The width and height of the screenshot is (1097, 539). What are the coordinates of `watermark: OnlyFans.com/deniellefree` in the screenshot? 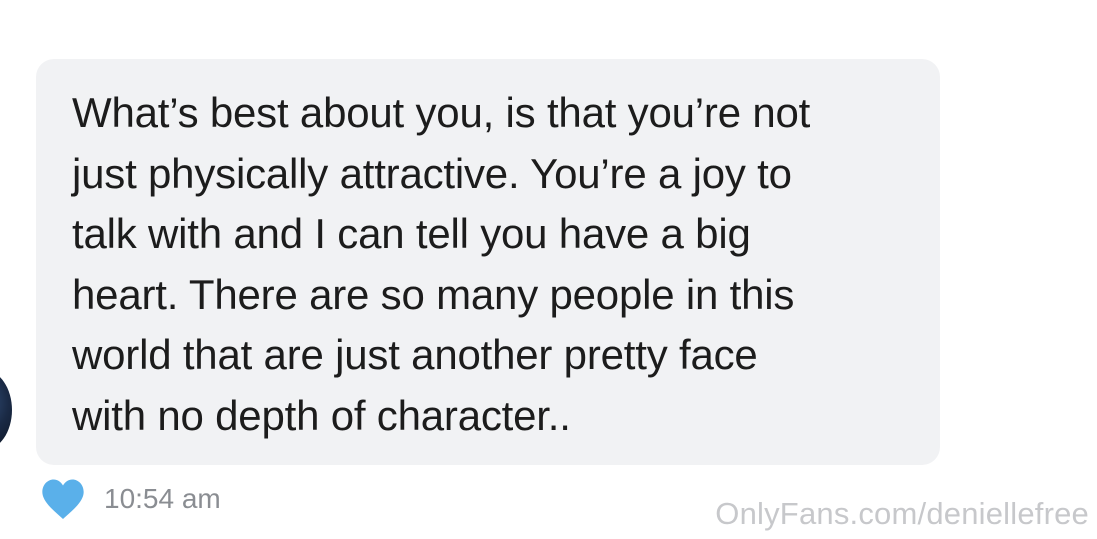 It's located at (902, 513).